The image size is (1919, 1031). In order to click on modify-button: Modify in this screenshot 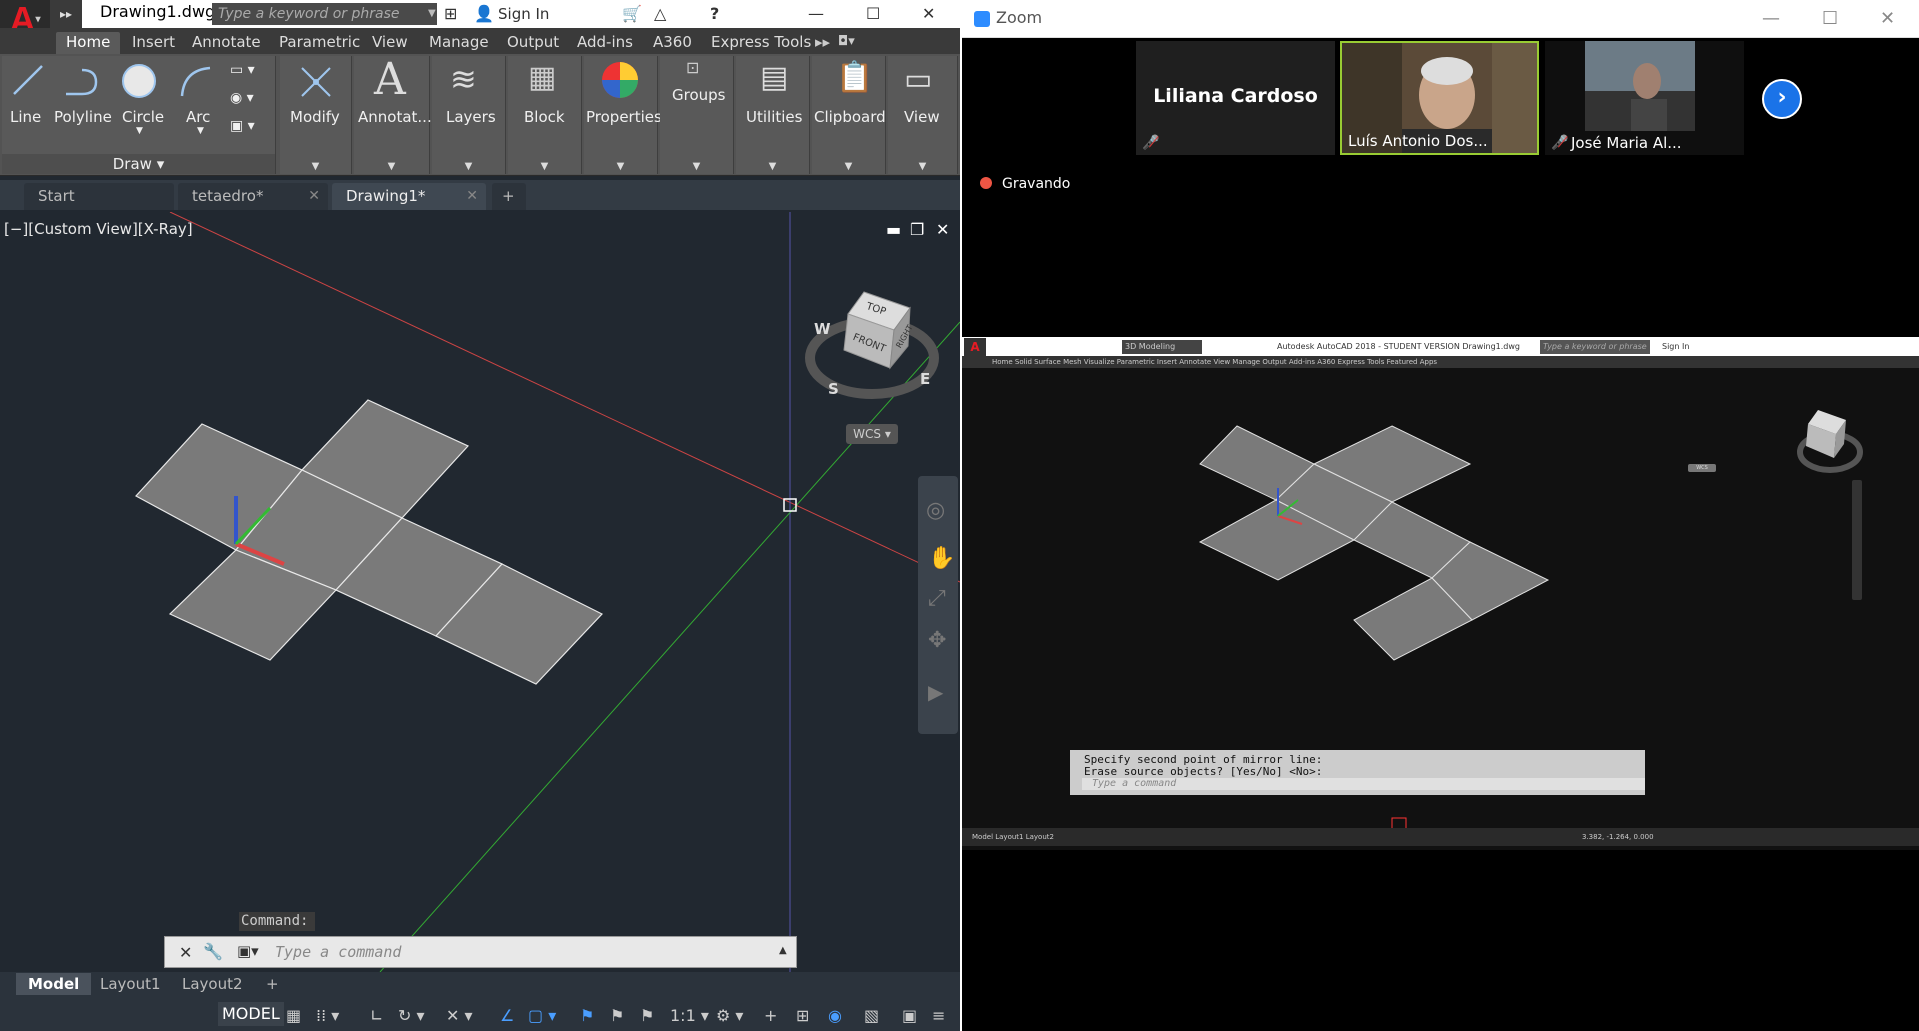, I will do `click(315, 117)`.